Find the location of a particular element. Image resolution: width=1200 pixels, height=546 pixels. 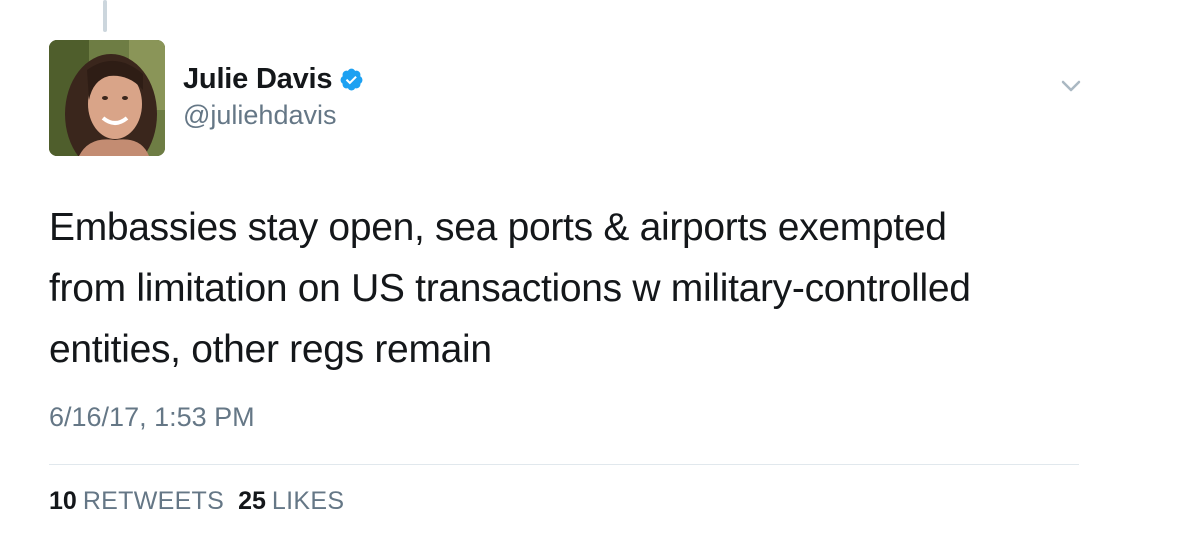

author-name-row: Julie Davis is located at coordinates (273, 79).